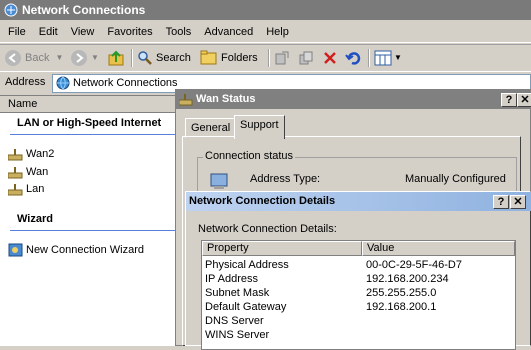  Describe the element at coordinates (285, 179) in the screenshot. I see `address-type-label: Address Type:` at that location.